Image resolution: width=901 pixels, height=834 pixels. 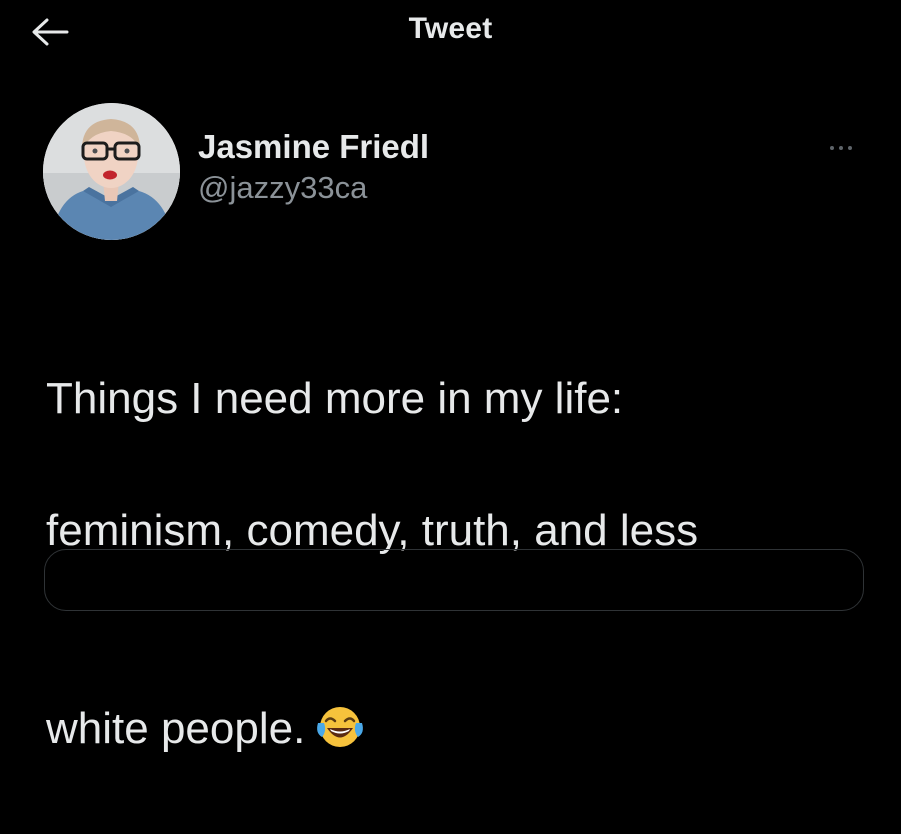 What do you see at coordinates (454, 580) in the screenshot?
I see `reply-composer-card` at bounding box center [454, 580].